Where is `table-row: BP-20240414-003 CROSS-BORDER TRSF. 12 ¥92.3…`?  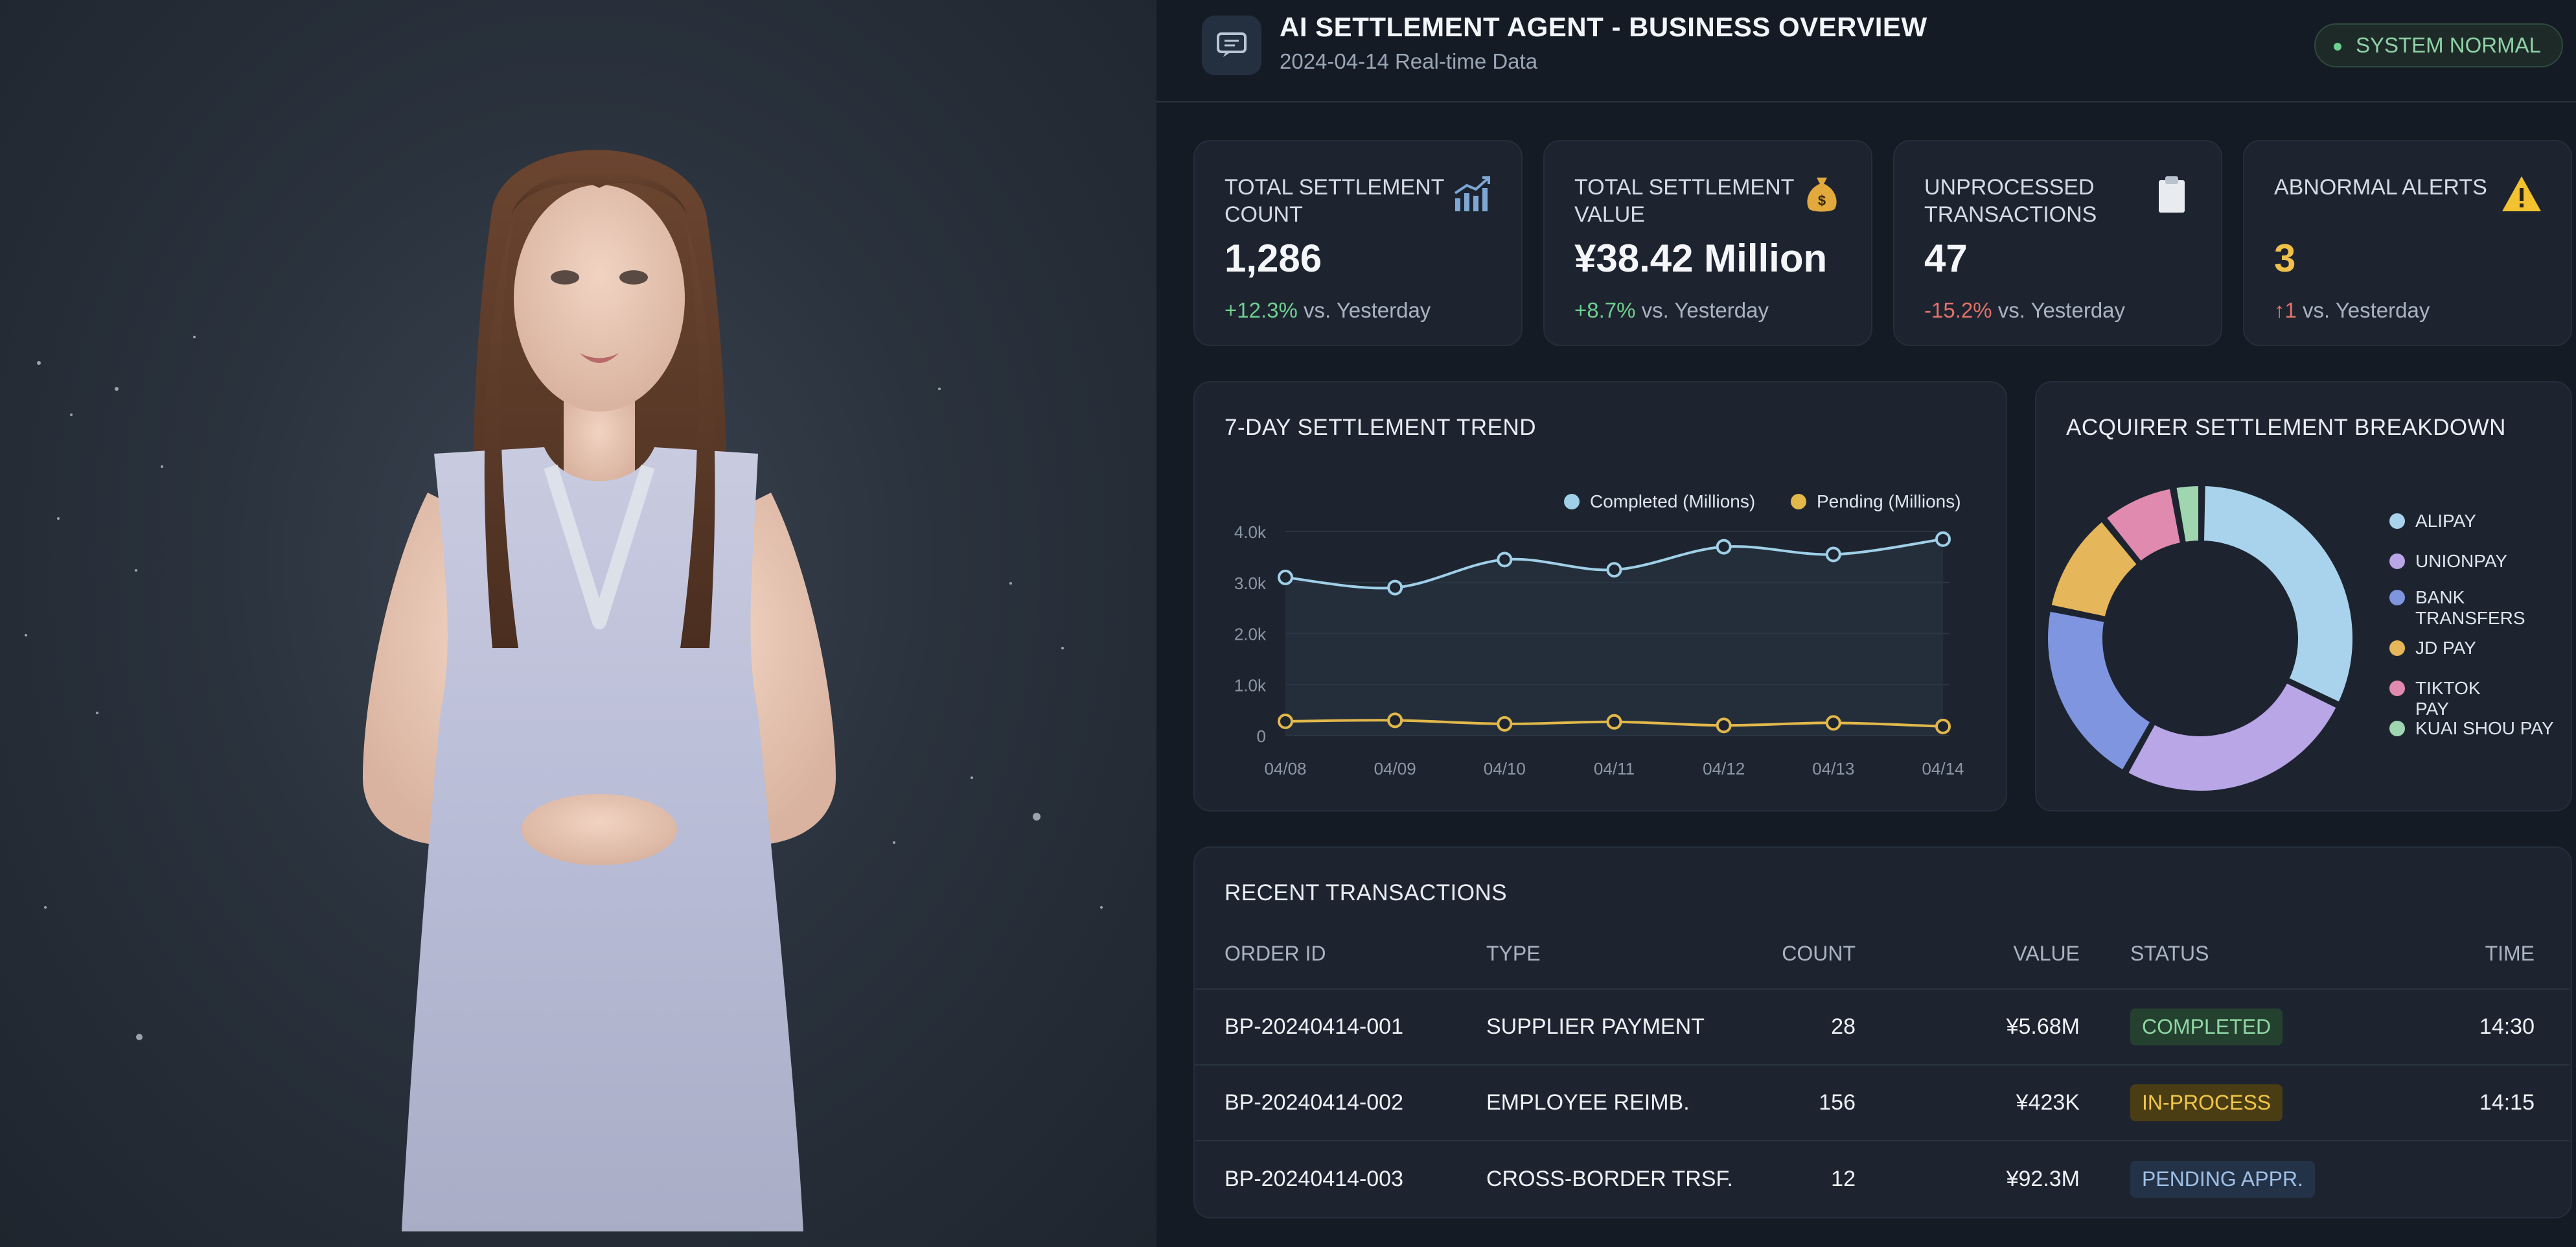 table-row: BP-20240414-003 CROSS-BORDER TRSF. 12 ¥92.3… is located at coordinates (1882, 1179).